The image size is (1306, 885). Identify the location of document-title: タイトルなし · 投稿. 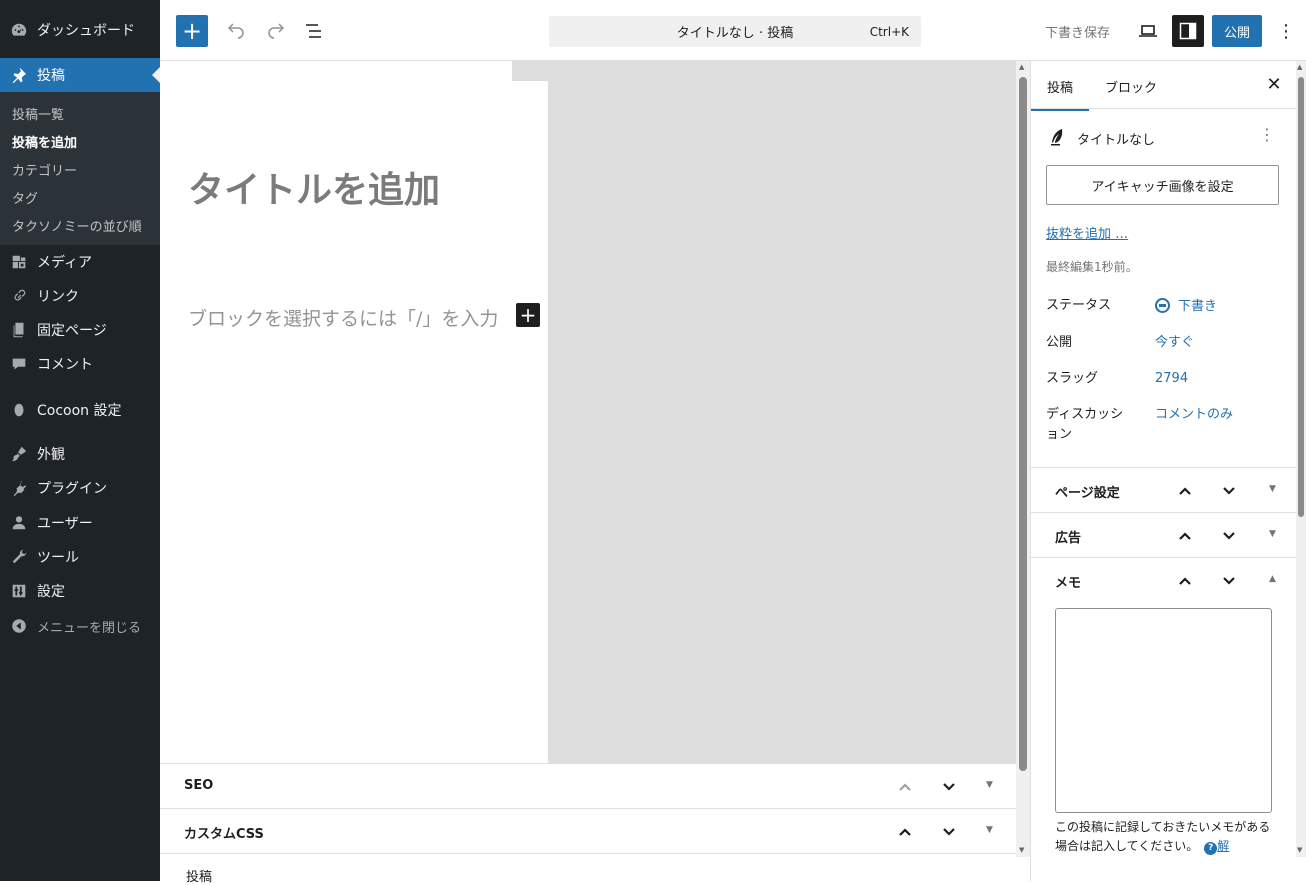
(735, 33).